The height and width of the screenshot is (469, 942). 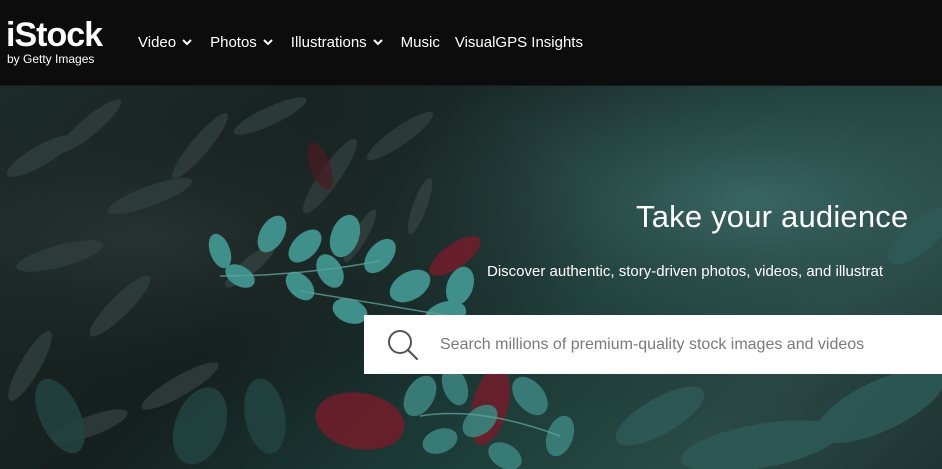 What do you see at coordinates (690, 344) in the screenshot?
I see `search-input` at bounding box center [690, 344].